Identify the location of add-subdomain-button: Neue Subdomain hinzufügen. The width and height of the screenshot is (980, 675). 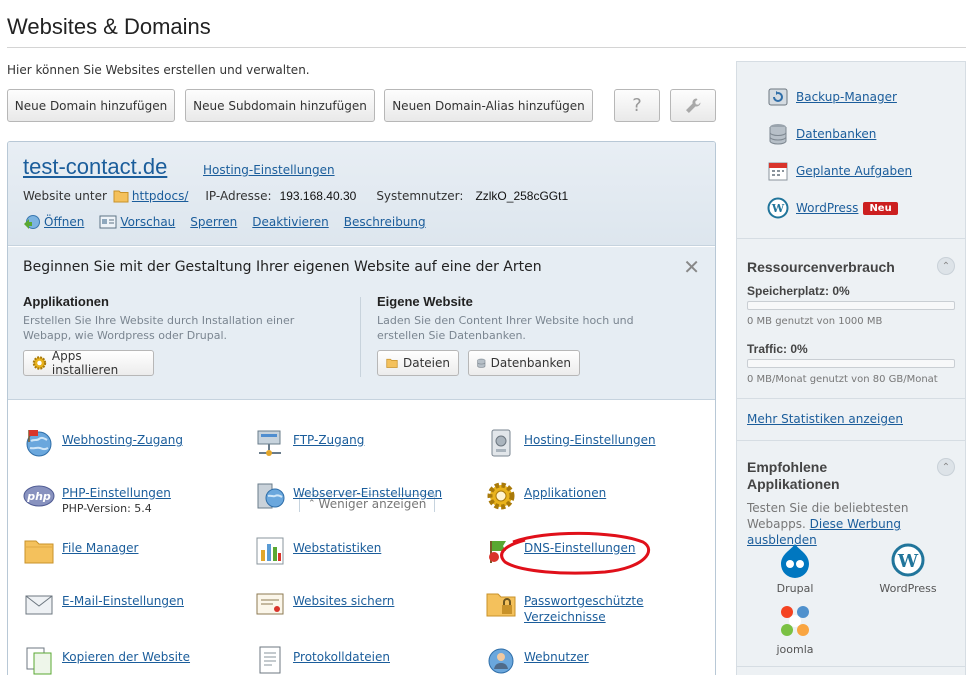
(280, 105).